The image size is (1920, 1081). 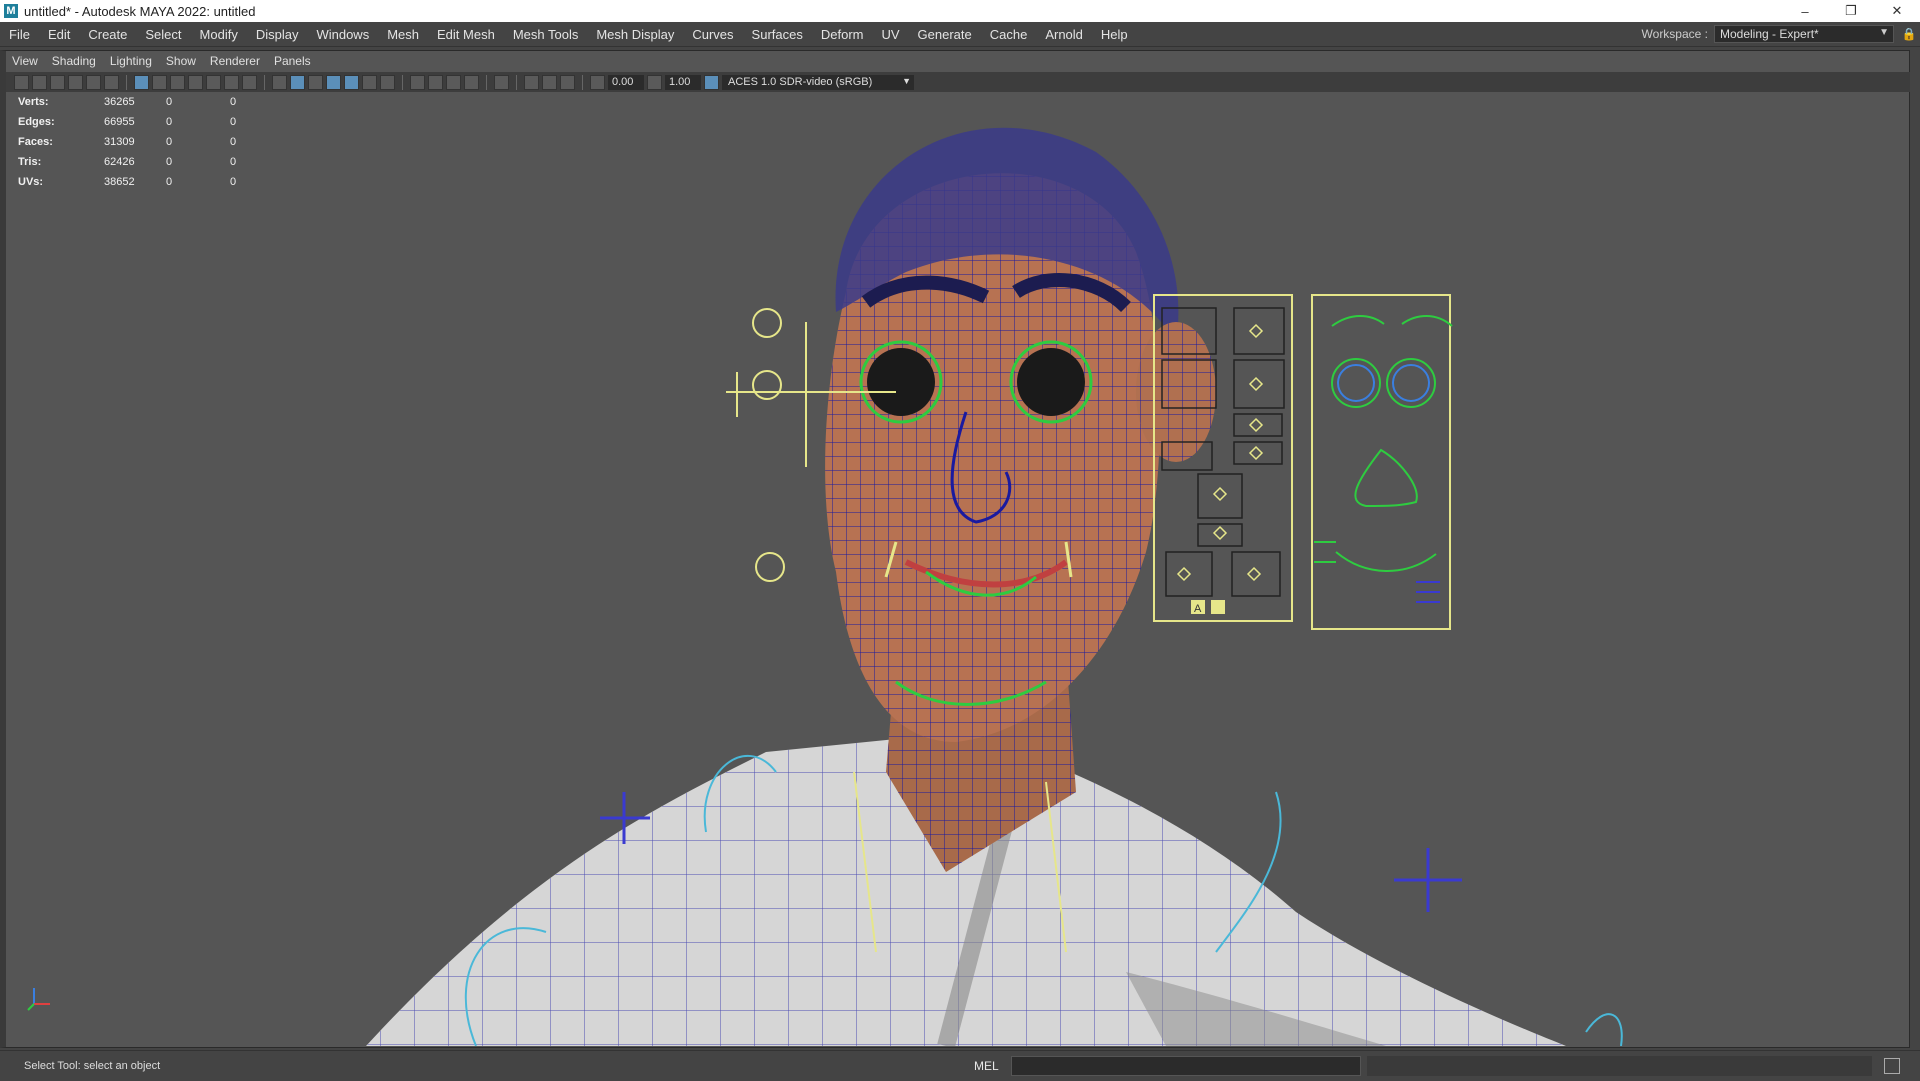 What do you see at coordinates (501, 82) in the screenshot?
I see `isolate-select-icon` at bounding box center [501, 82].